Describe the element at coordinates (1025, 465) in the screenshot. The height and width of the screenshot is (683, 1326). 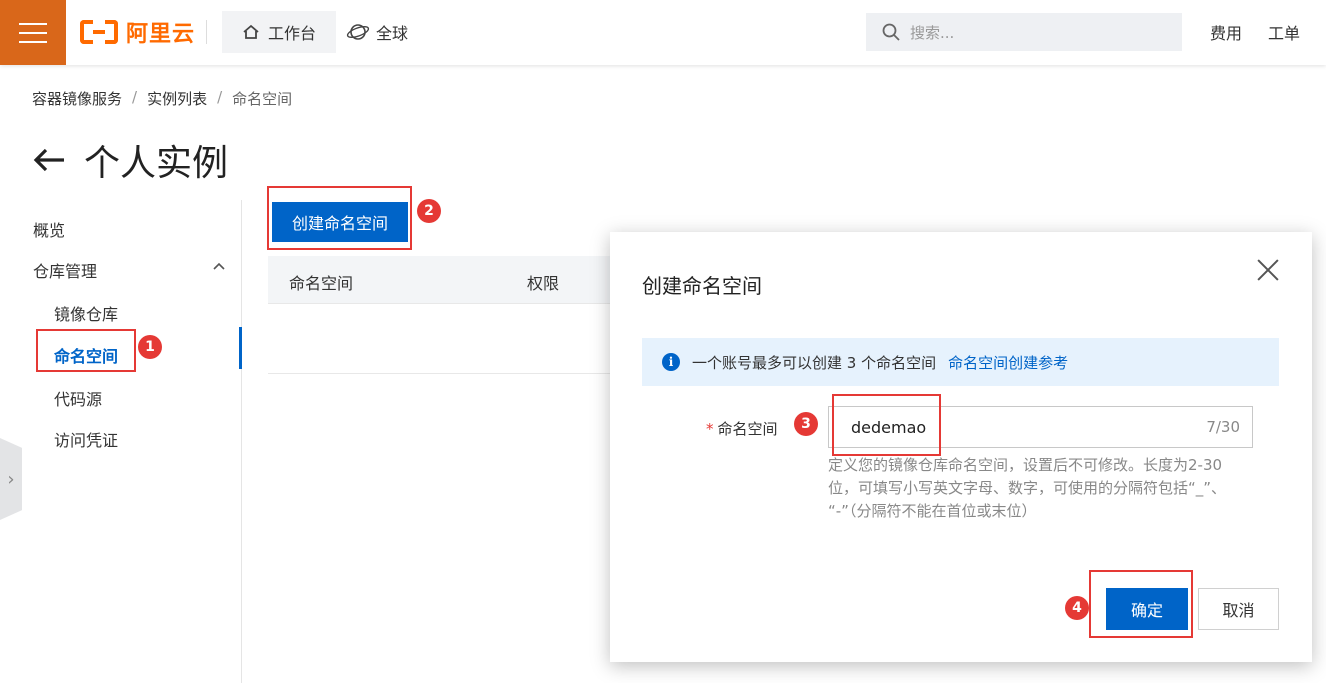
I see `help-line: 定义您的镜像仓库命名空间，设置后不可修改。长度为2-30` at that location.